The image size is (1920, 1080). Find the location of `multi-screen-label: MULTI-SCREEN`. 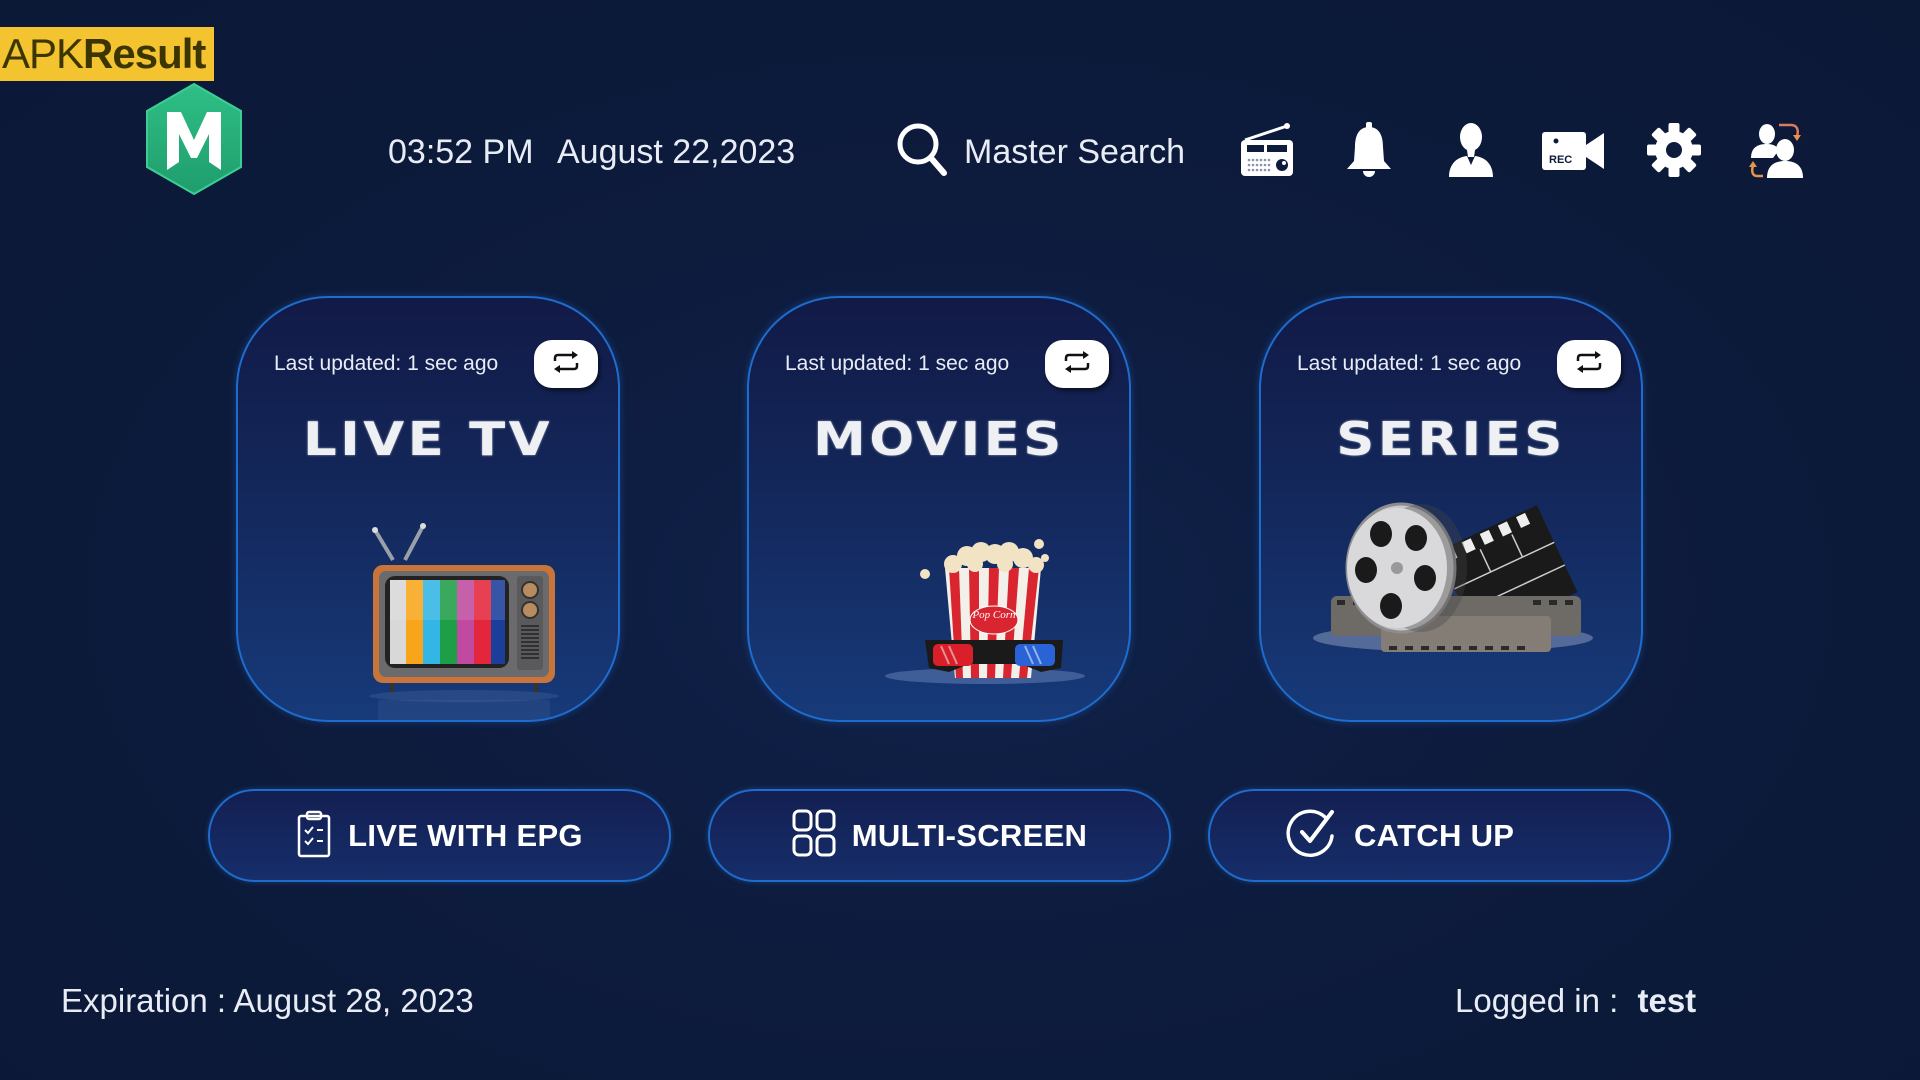

multi-screen-label: MULTI-SCREEN is located at coordinates (969, 835).